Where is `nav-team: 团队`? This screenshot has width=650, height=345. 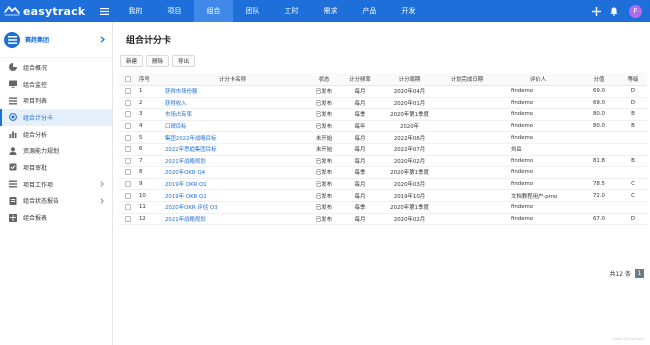
nav-team: 团队 is located at coordinates (252, 11).